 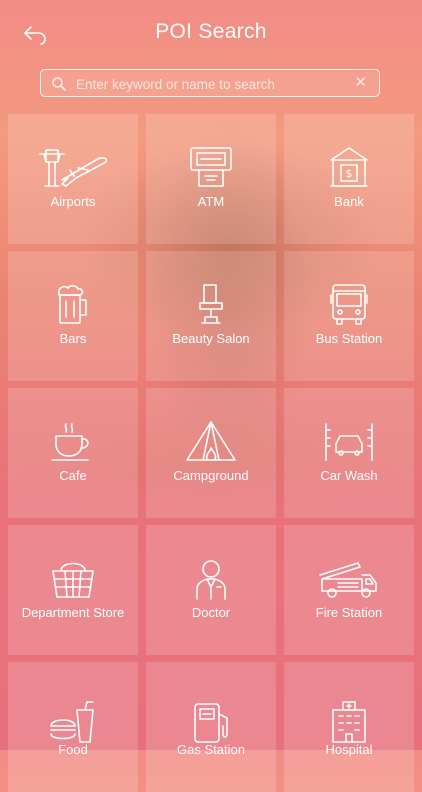 What do you see at coordinates (73, 612) in the screenshot?
I see `category-label: Department Store` at bounding box center [73, 612].